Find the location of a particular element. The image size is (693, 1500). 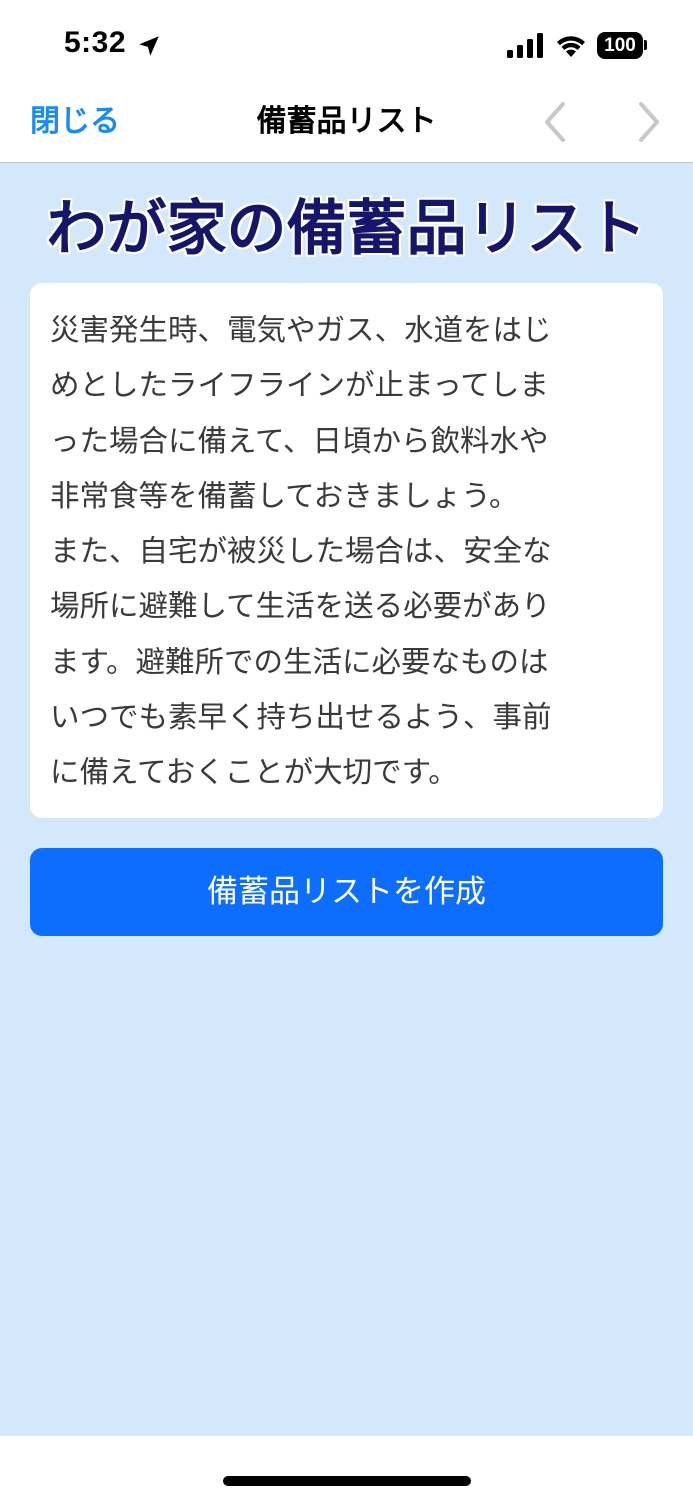

home-indicator is located at coordinates (347, 1481).